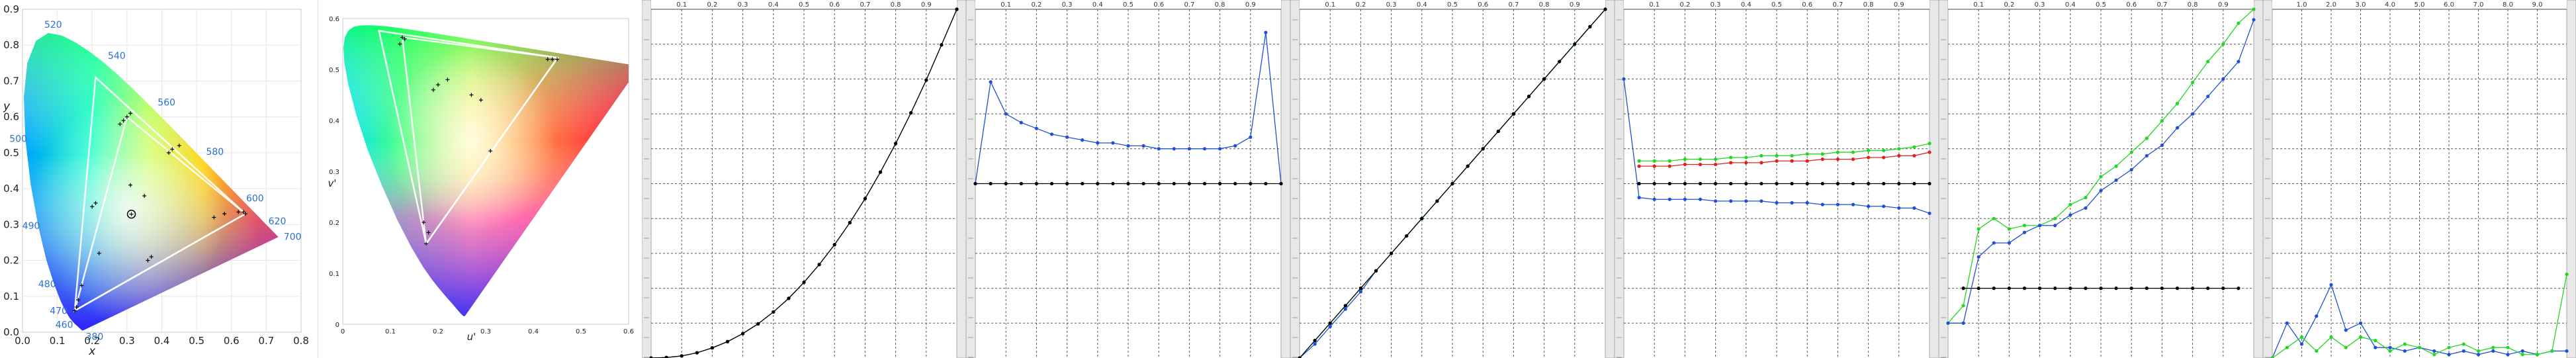 The height and width of the screenshot is (358, 2576). Describe the element at coordinates (1899, 5) in the screenshot. I see `x-tick-label: 0.9` at that location.